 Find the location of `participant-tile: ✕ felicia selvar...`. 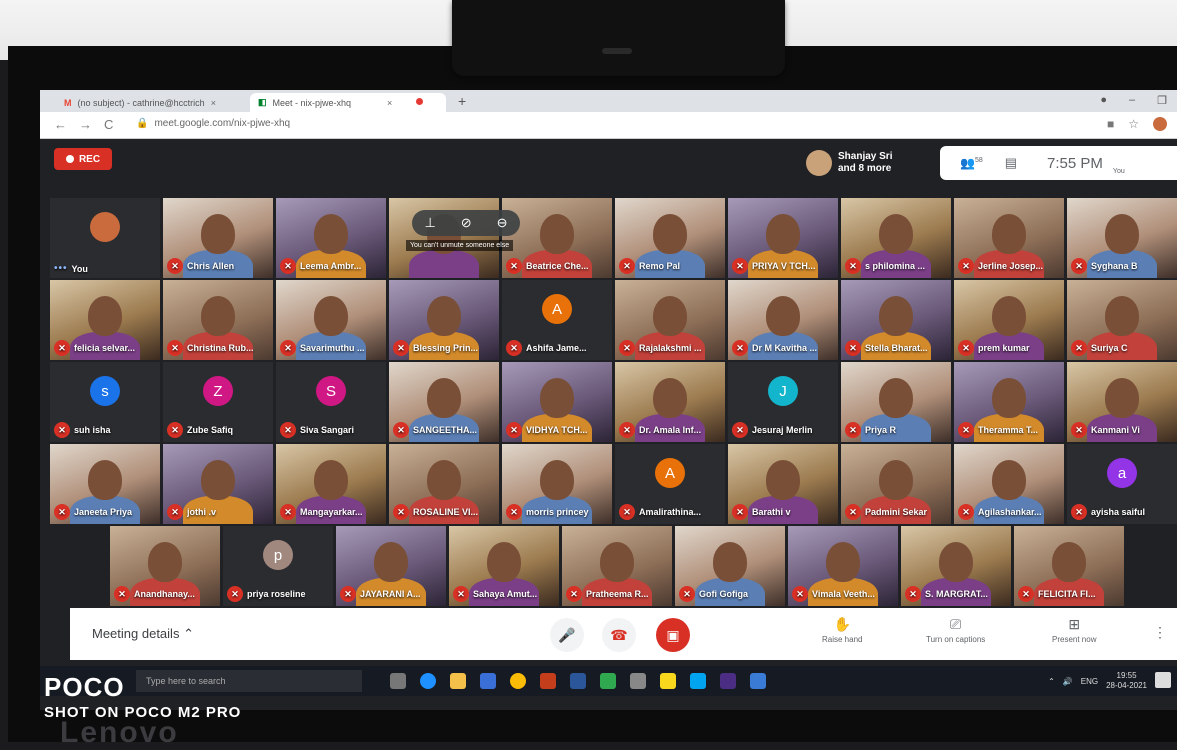

participant-tile: ✕ felicia selvar... is located at coordinates (105, 320).